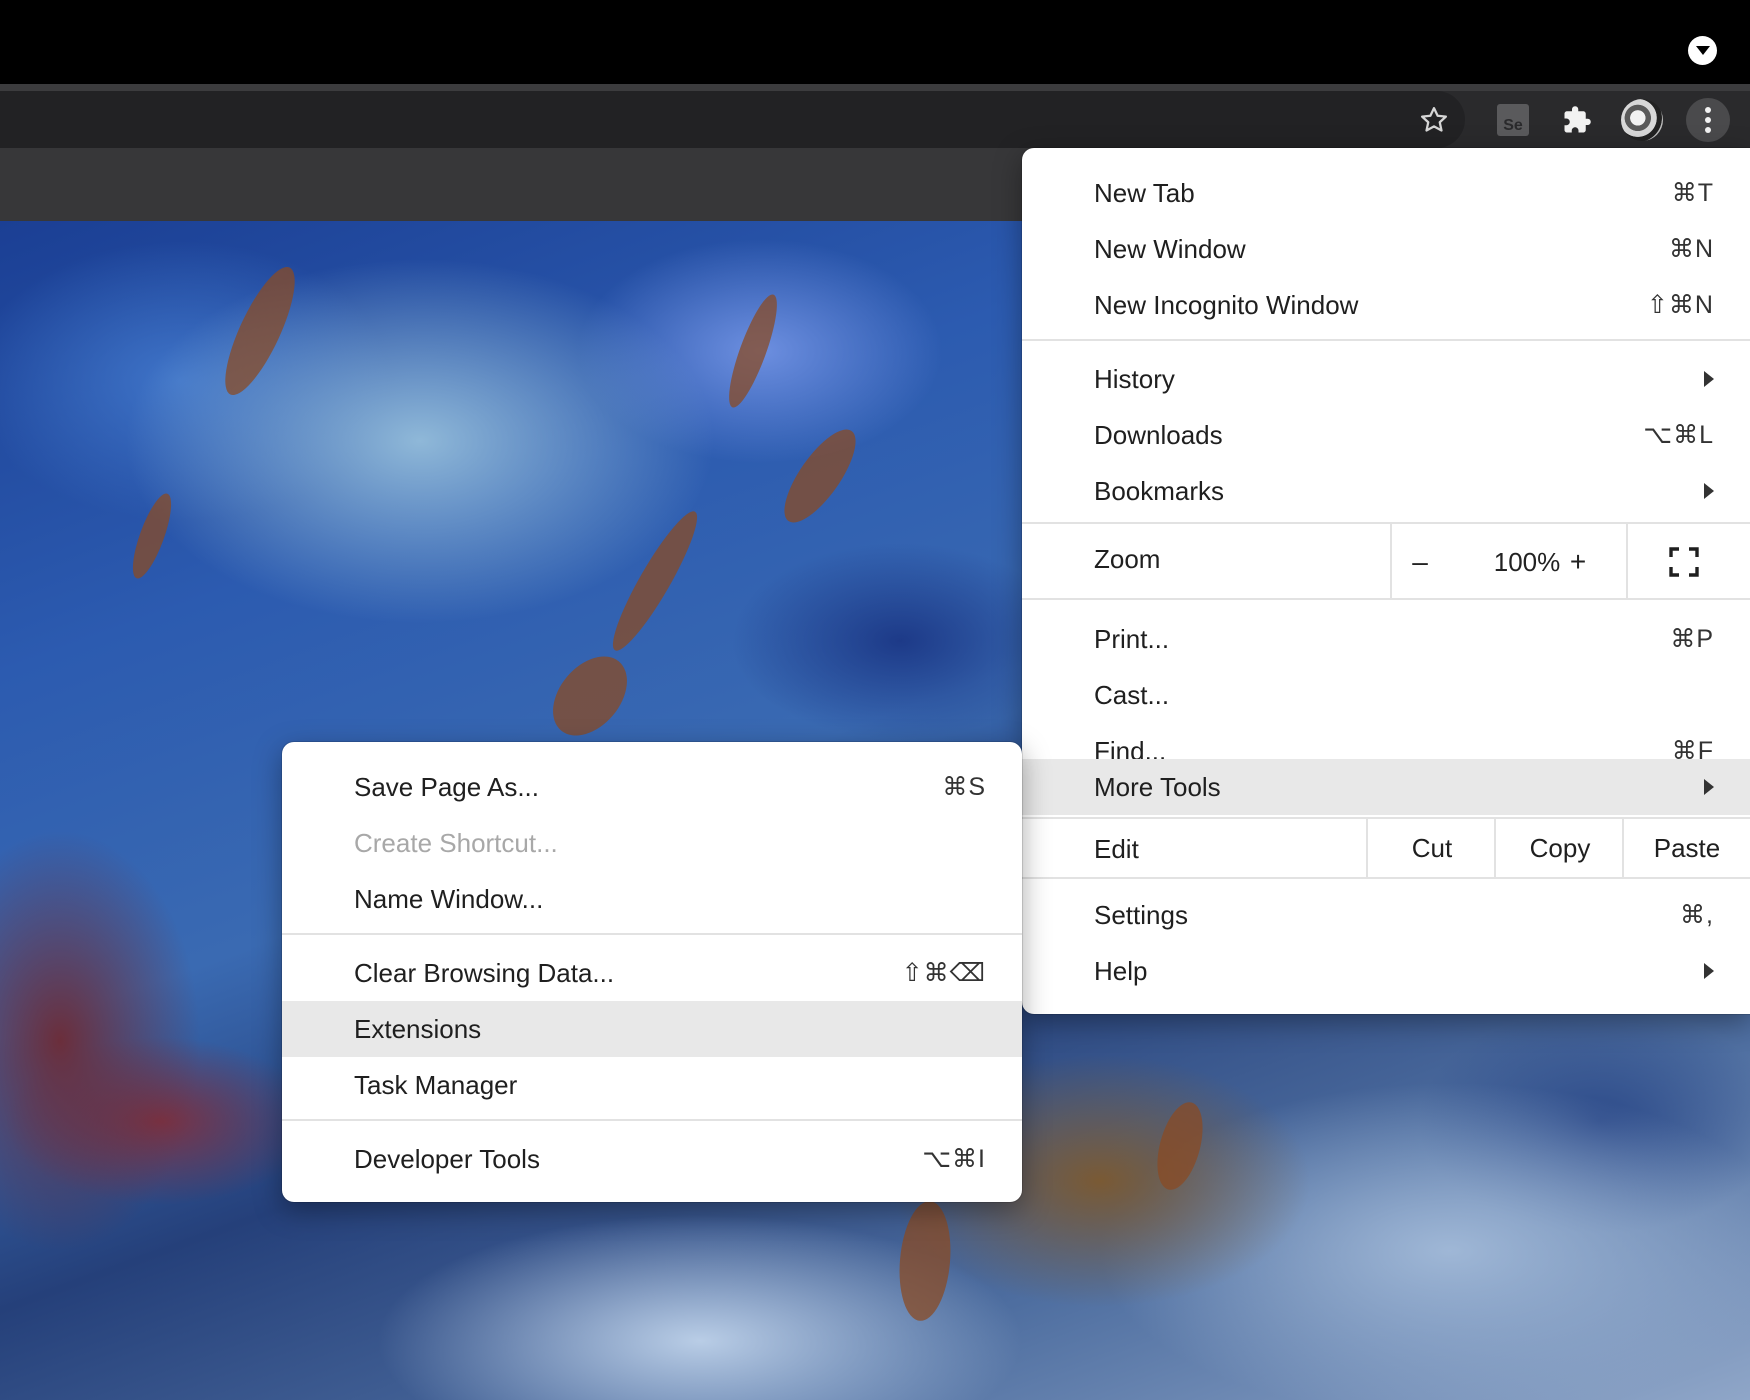 This screenshot has height=1400, width=1750. I want to click on menu-item-settings: Settings ⌘,, so click(1386, 915).